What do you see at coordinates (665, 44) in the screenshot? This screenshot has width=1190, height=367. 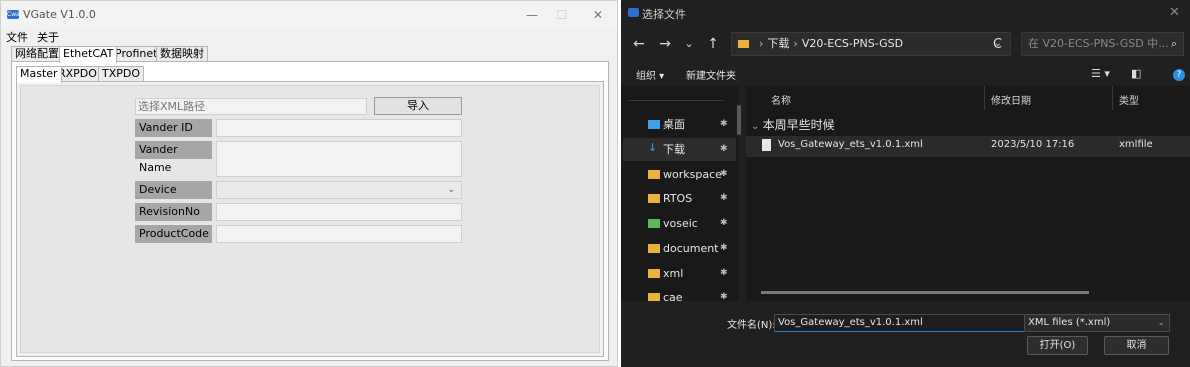 I see `forward-icon: →` at bounding box center [665, 44].